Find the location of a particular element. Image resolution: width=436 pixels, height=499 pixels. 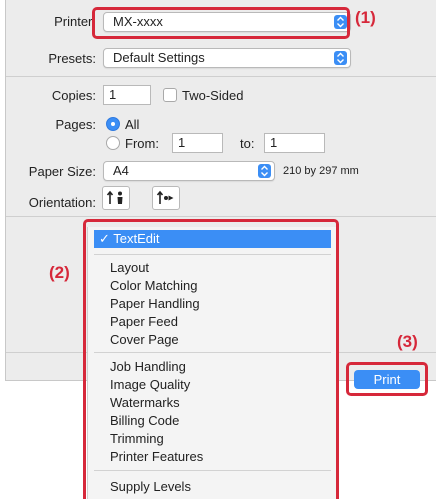

pages-to-label: to: is located at coordinates (247, 143).